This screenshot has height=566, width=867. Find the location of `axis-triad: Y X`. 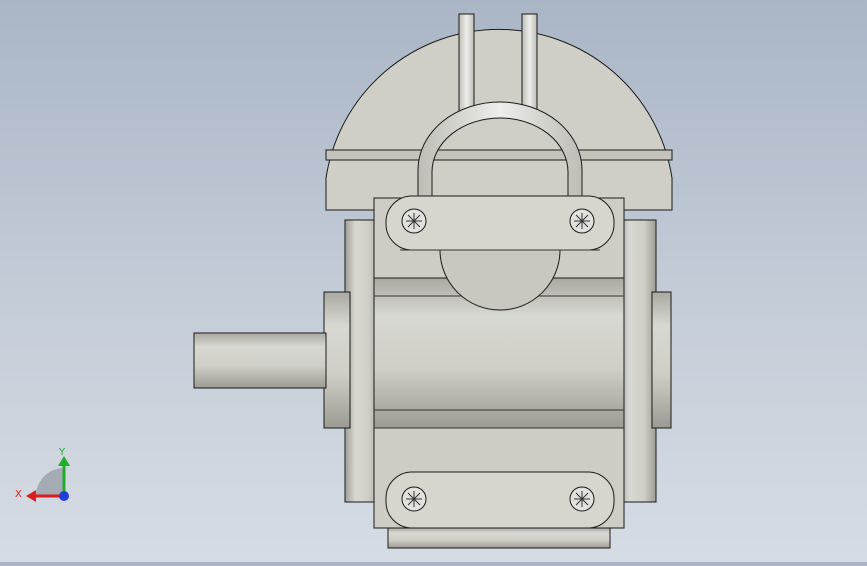

axis-triad: Y X is located at coordinates (42, 474).